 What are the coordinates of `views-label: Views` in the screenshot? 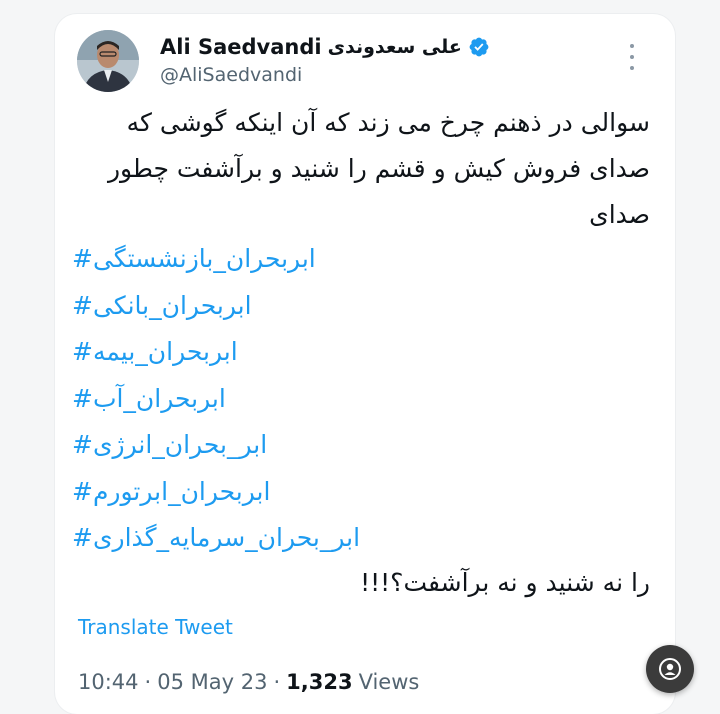 It's located at (389, 682).